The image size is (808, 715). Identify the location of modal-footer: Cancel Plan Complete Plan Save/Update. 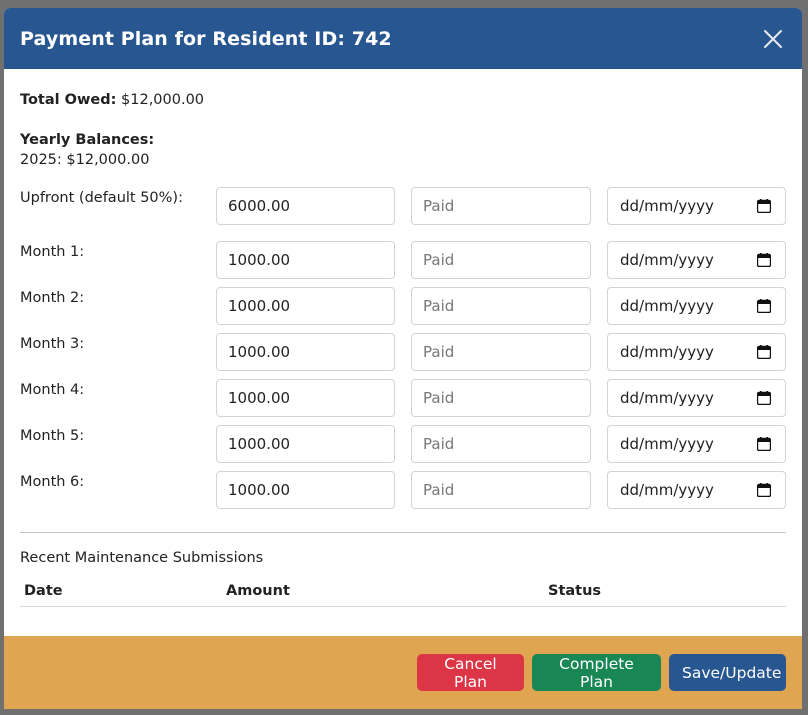
(403, 672).